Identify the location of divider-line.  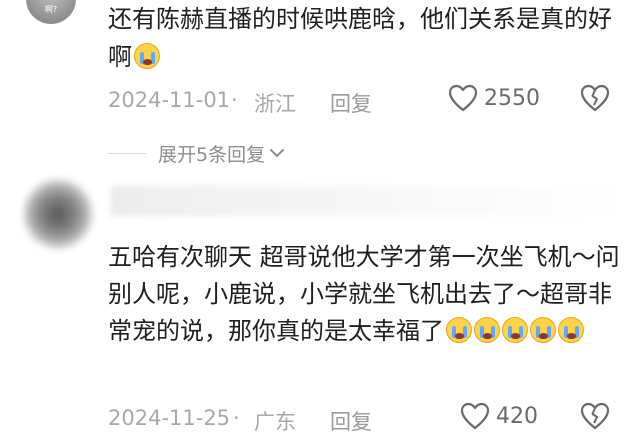
(127, 153).